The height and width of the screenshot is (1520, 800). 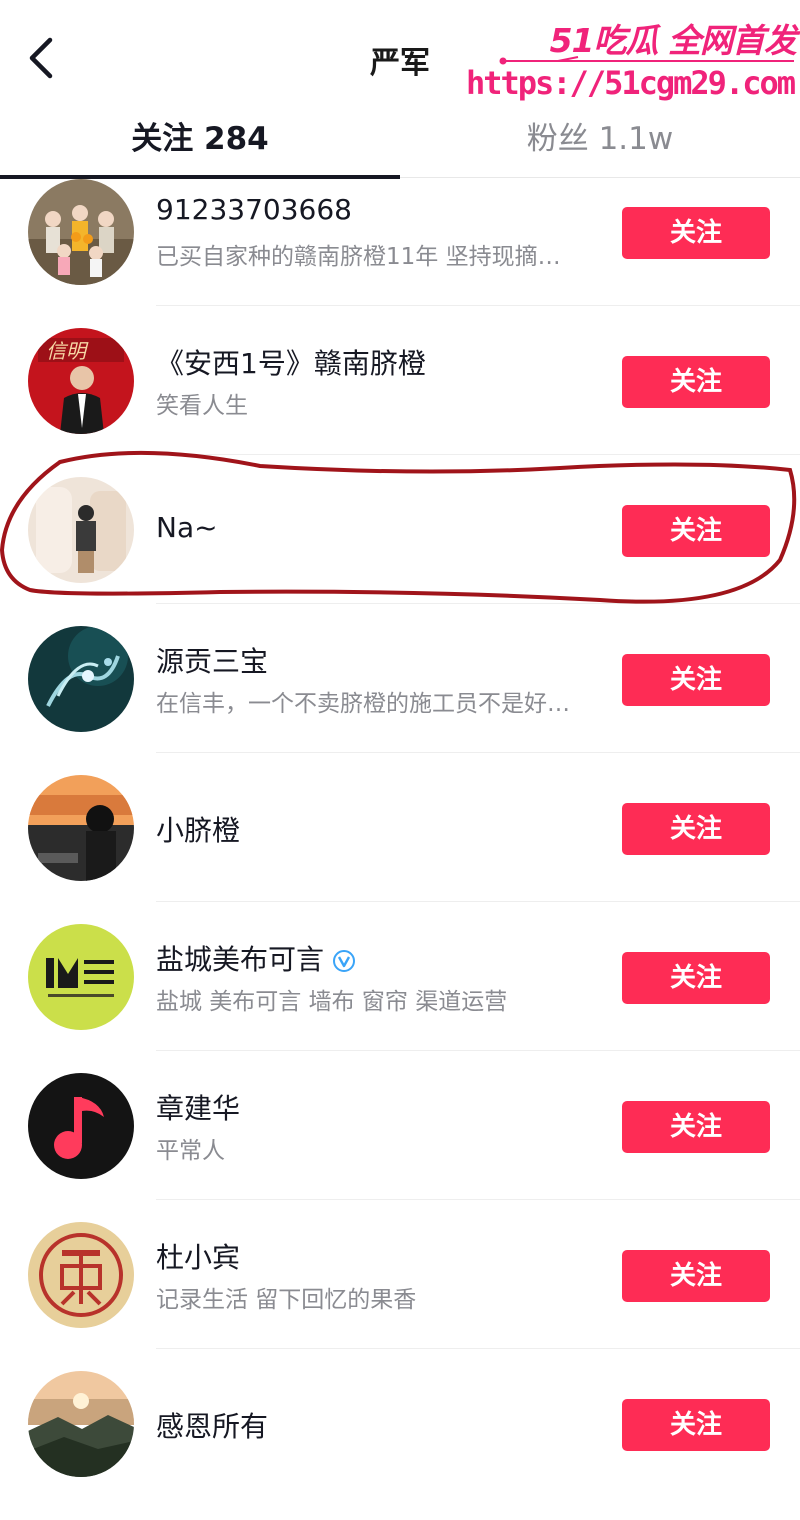 What do you see at coordinates (198, 1108) in the screenshot?
I see `user-name: 章建华` at bounding box center [198, 1108].